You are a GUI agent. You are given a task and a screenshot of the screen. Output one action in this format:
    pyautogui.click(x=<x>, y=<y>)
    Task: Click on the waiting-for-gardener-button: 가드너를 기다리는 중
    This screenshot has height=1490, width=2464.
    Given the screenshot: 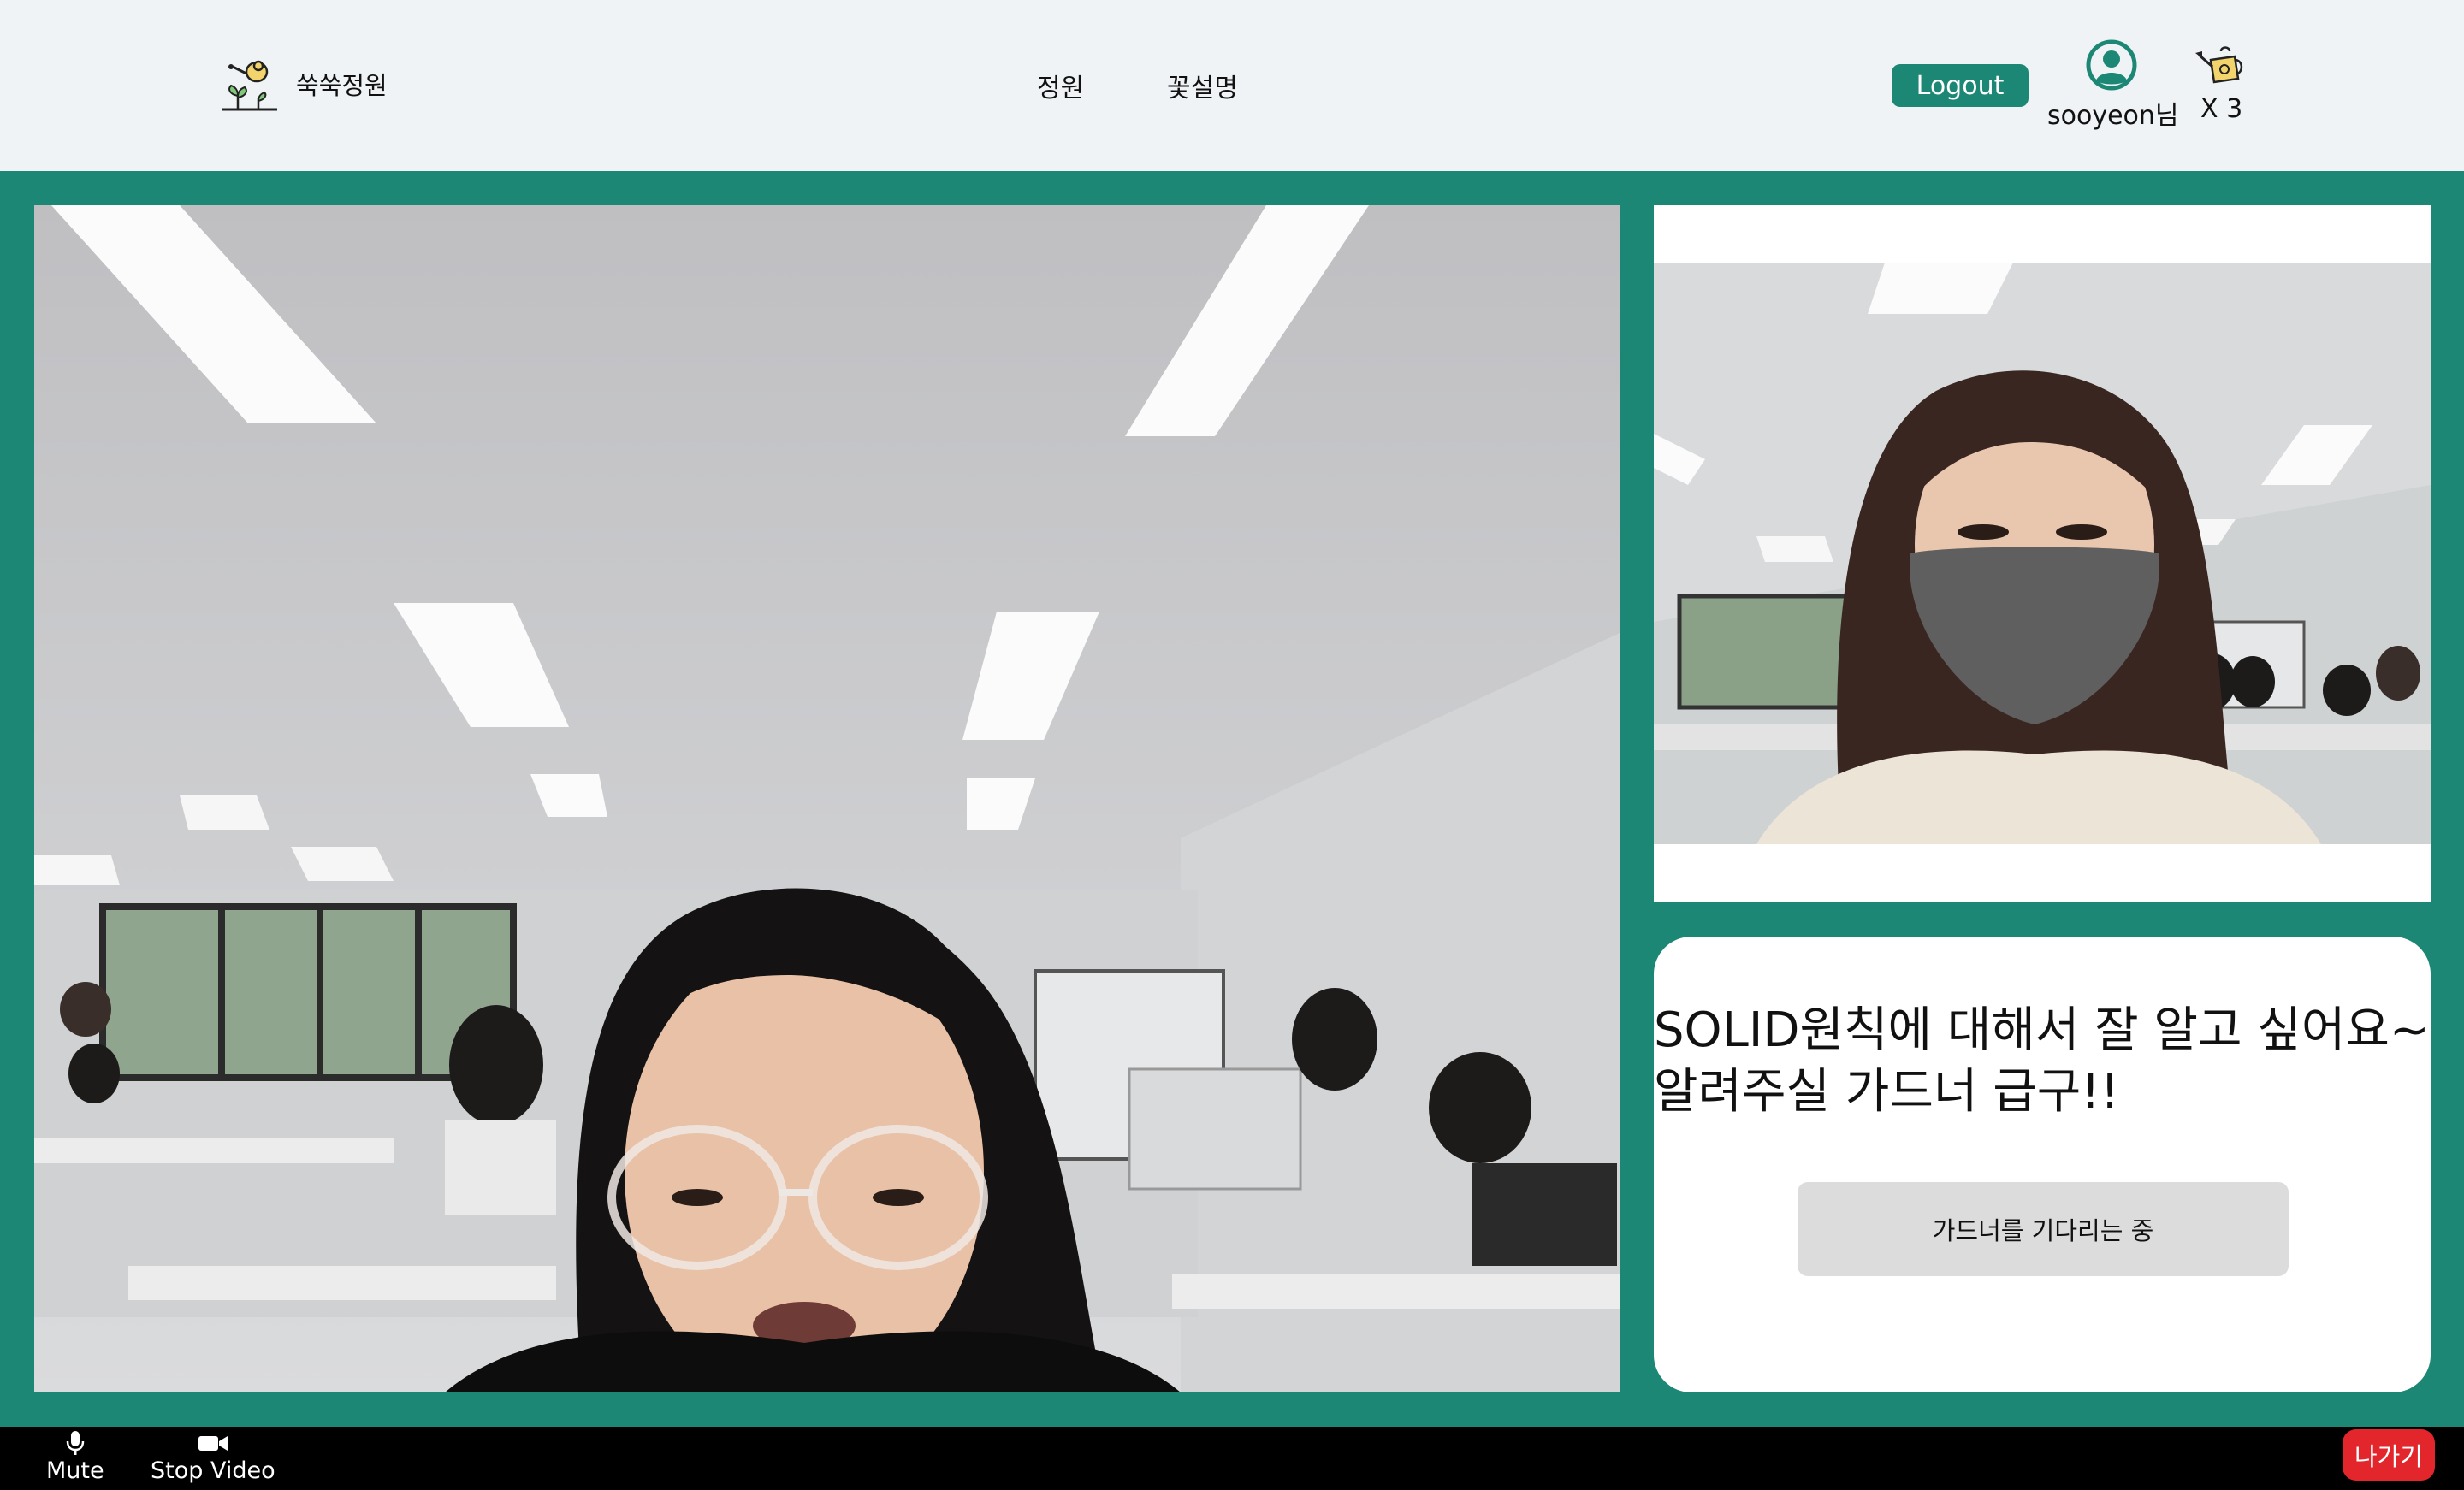 What is the action you would take?
    pyautogui.click(x=2043, y=1229)
    